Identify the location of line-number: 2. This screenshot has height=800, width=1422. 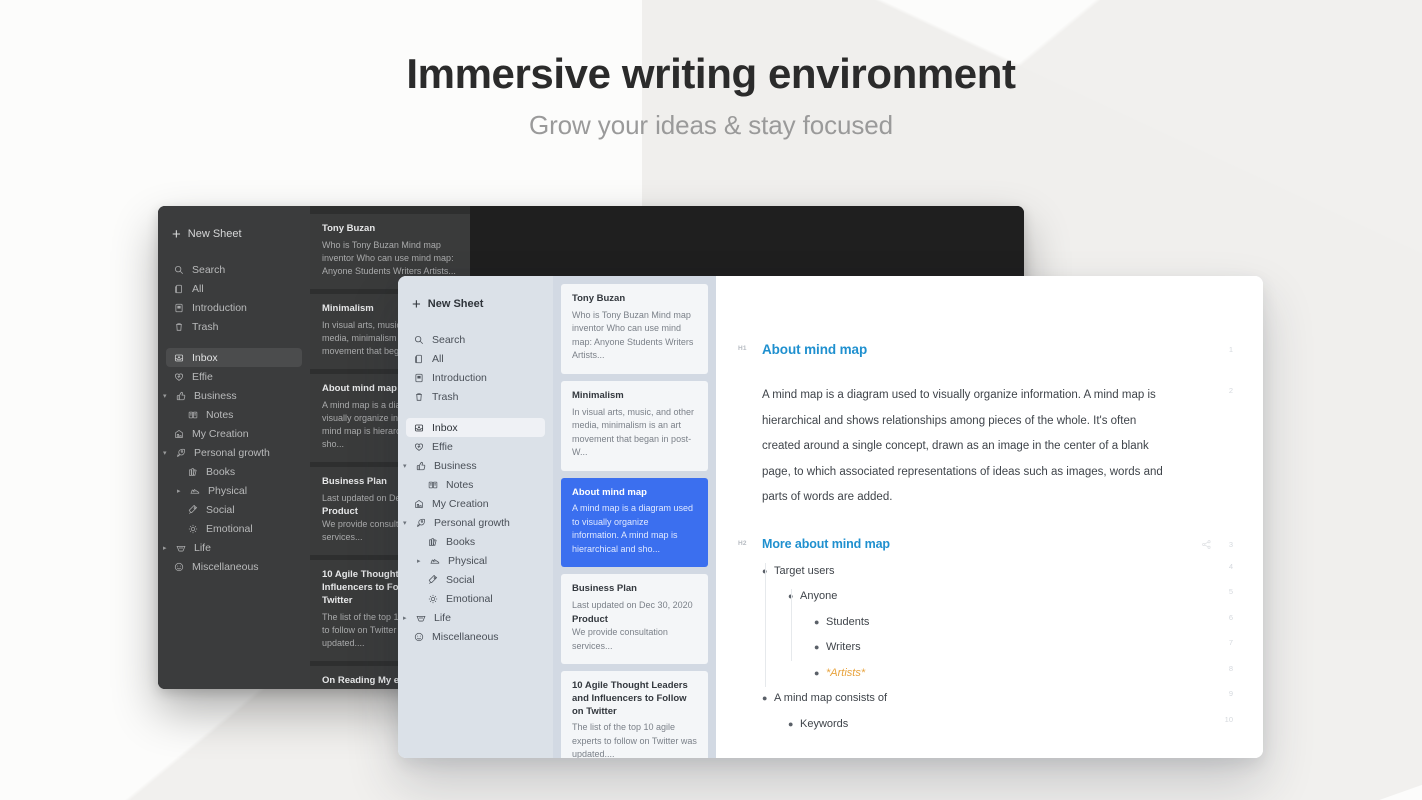
(1230, 390).